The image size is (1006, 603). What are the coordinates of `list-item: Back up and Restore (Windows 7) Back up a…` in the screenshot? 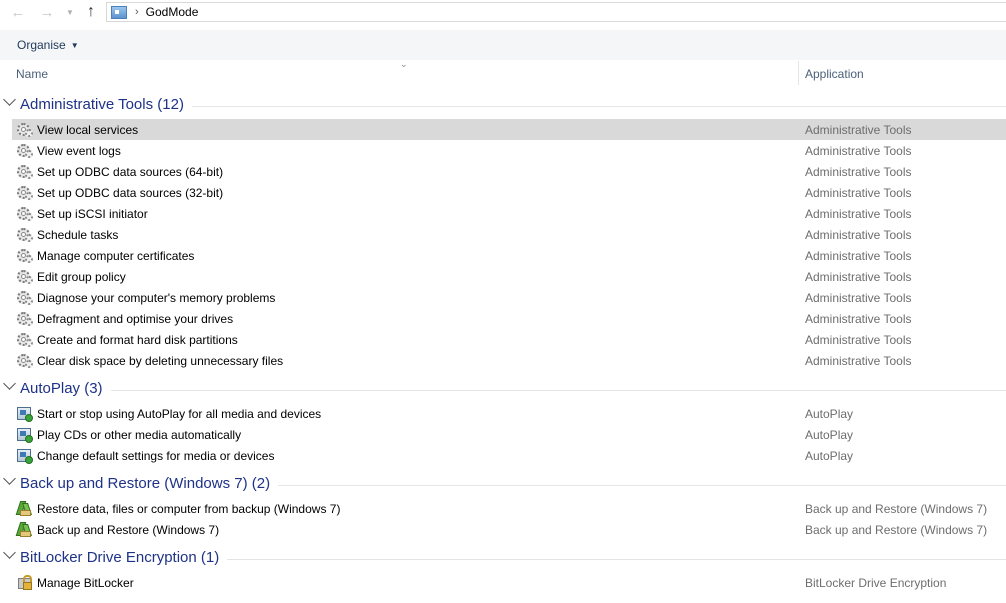 It's located at (503, 529).